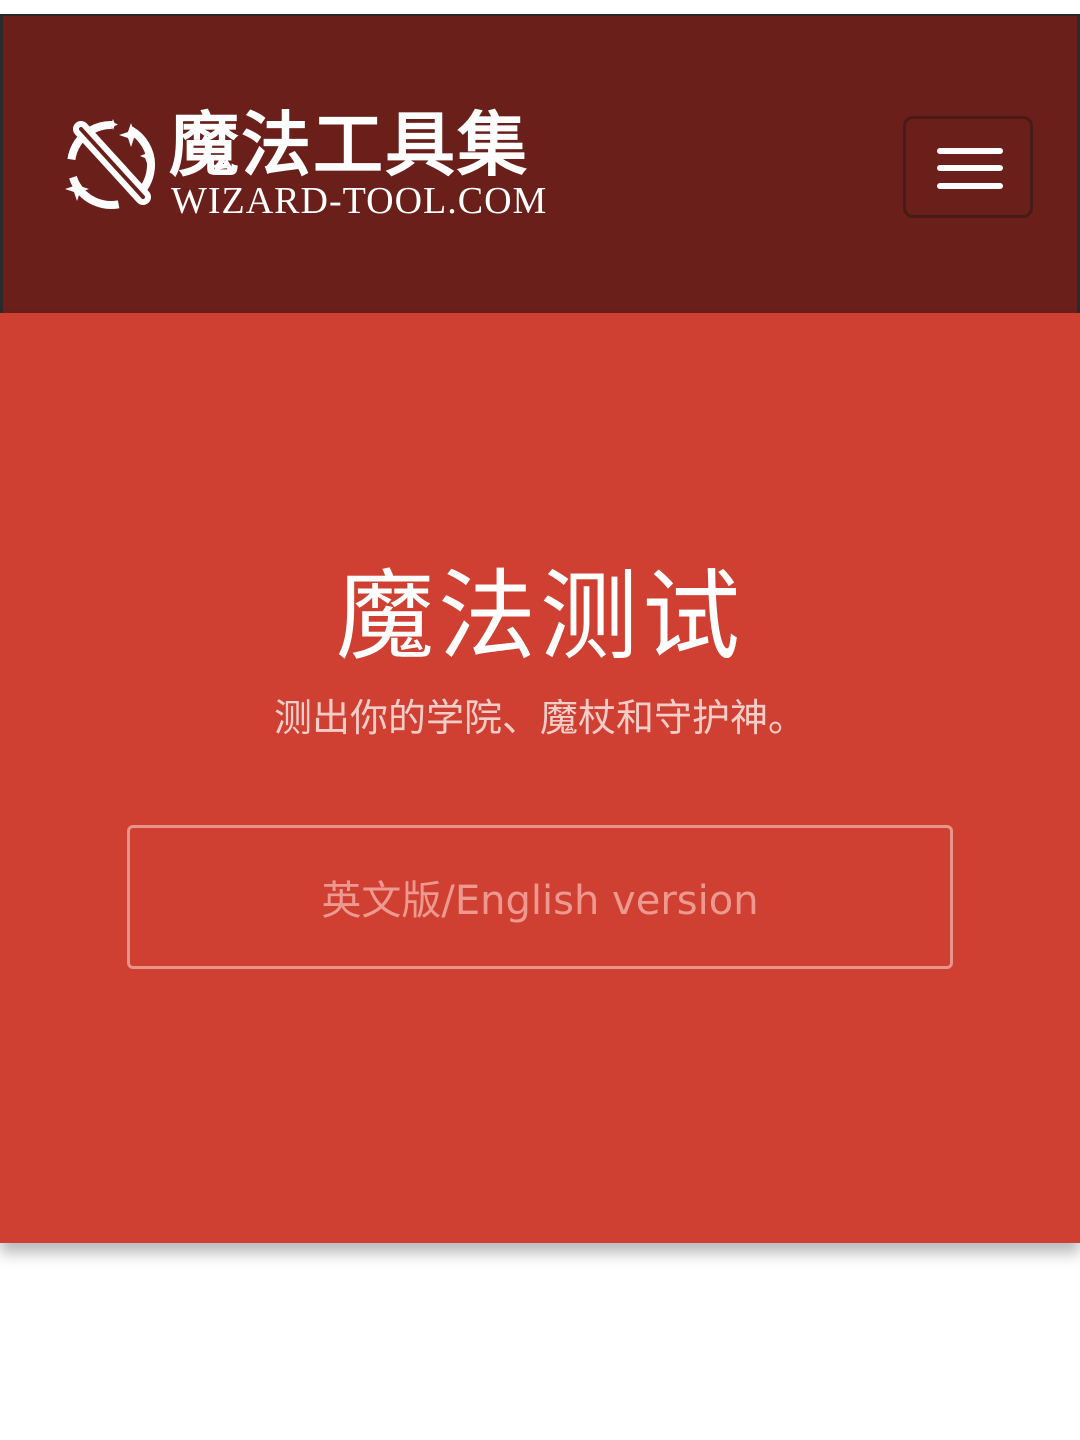 The height and width of the screenshot is (1440, 1080). What do you see at coordinates (110, 164) in the screenshot?
I see `magic-wand-icon` at bounding box center [110, 164].